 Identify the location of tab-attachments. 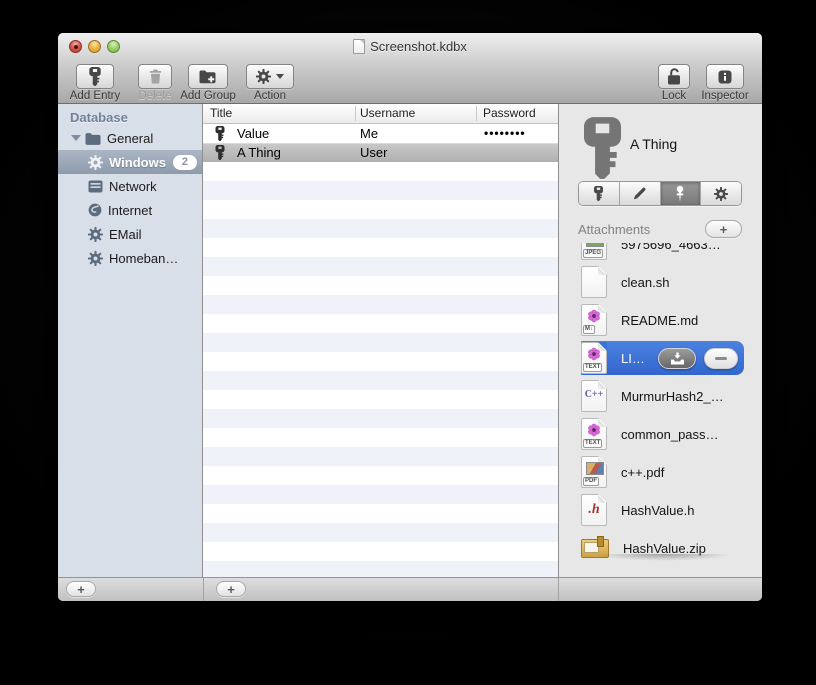
(681, 193).